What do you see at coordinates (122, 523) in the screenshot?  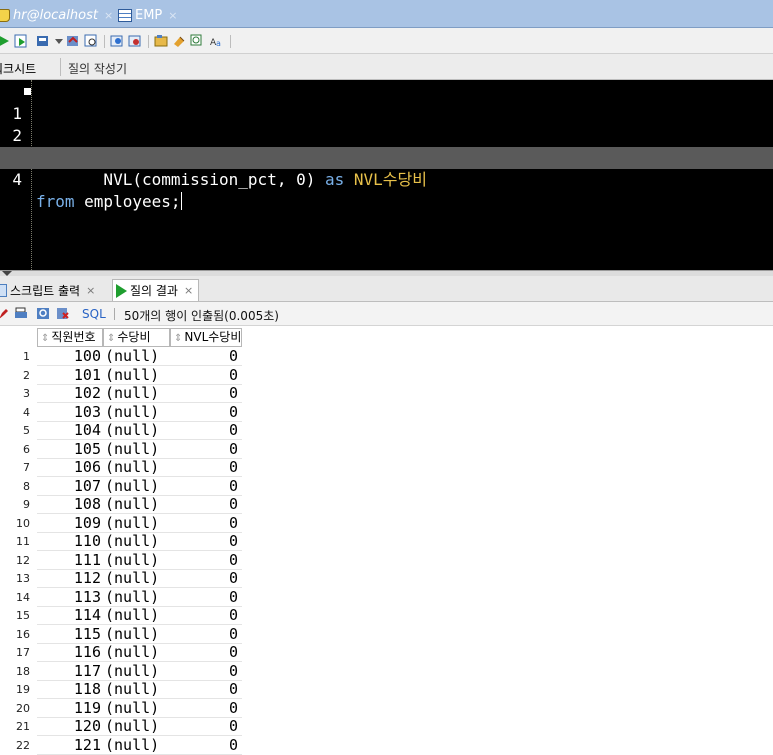 I see `table-row: 10 109 (null) 0` at bounding box center [122, 523].